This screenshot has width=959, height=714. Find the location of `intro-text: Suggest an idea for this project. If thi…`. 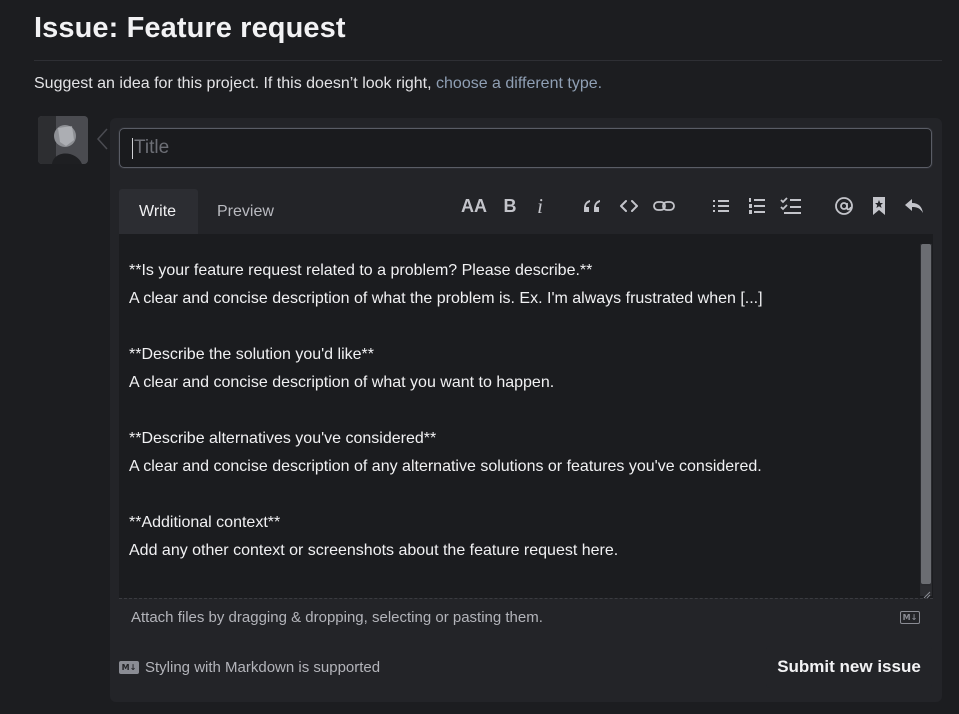

intro-text: Suggest an idea for this project. If thi… is located at coordinates (318, 84).